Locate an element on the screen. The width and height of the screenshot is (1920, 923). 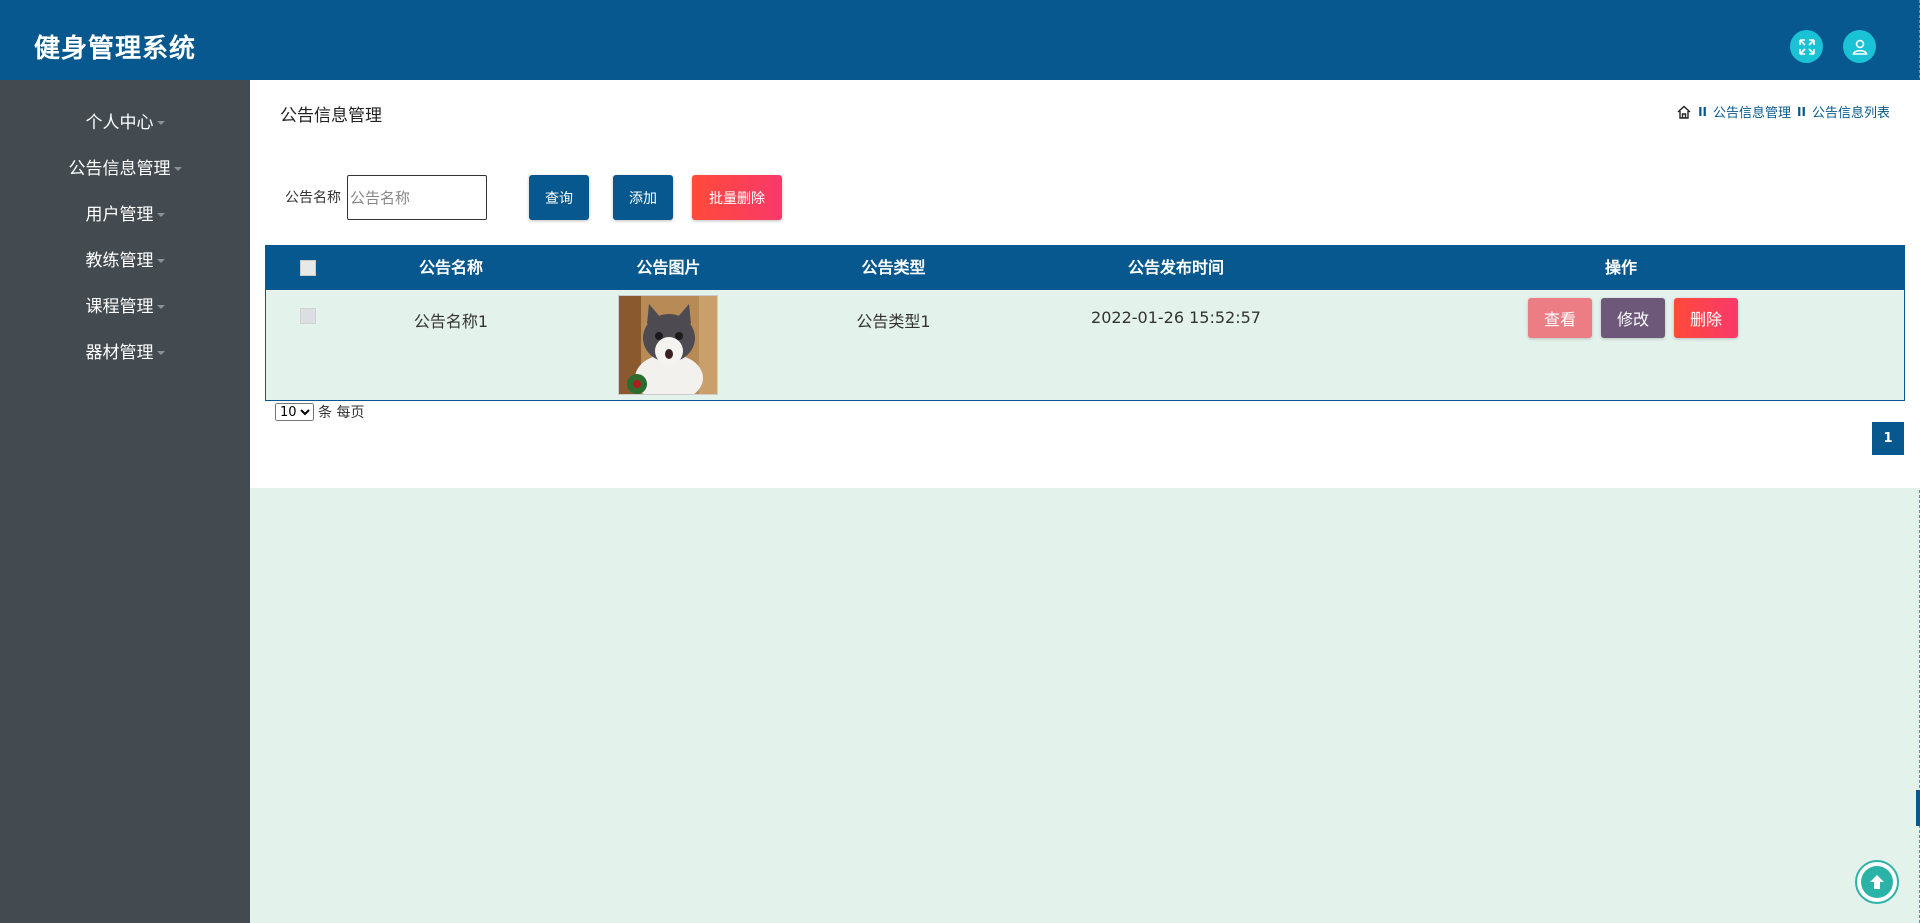
arrow-up-icon is located at coordinates (1877, 882).